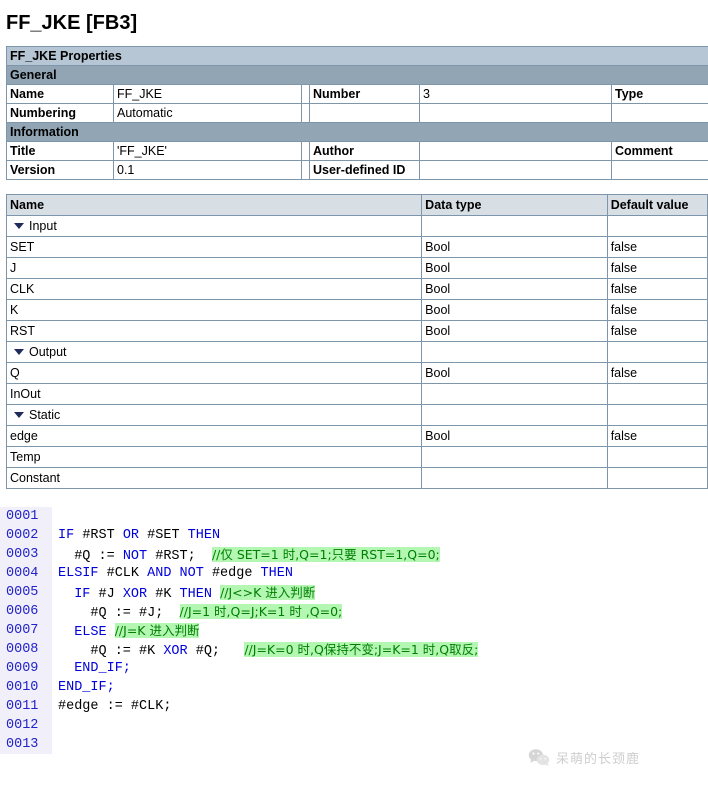 This screenshot has height=789, width=708. I want to click on code-line-text: #Q := #J; //J=1 时,Q=J;K=1 时 ,Q=0;, so click(380, 612).